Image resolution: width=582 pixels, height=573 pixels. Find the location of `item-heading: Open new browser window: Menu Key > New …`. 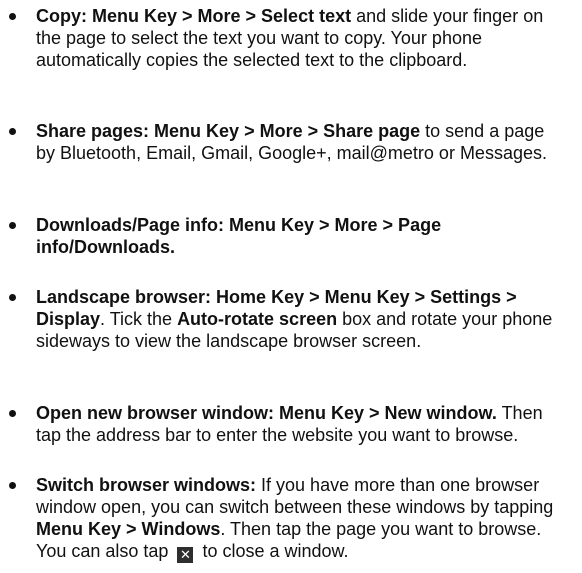

item-heading: Open new browser window: Menu Key > New … is located at coordinates (266, 413).